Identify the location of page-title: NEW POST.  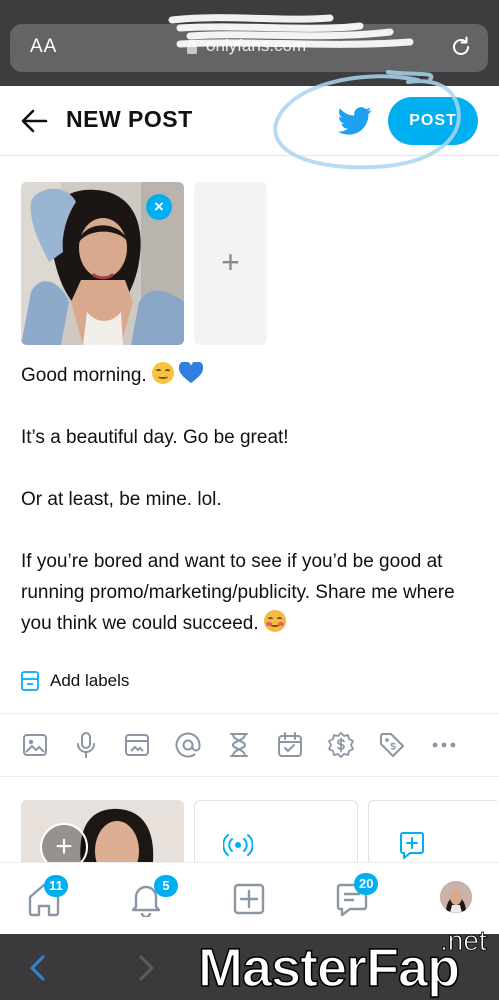
(129, 119).